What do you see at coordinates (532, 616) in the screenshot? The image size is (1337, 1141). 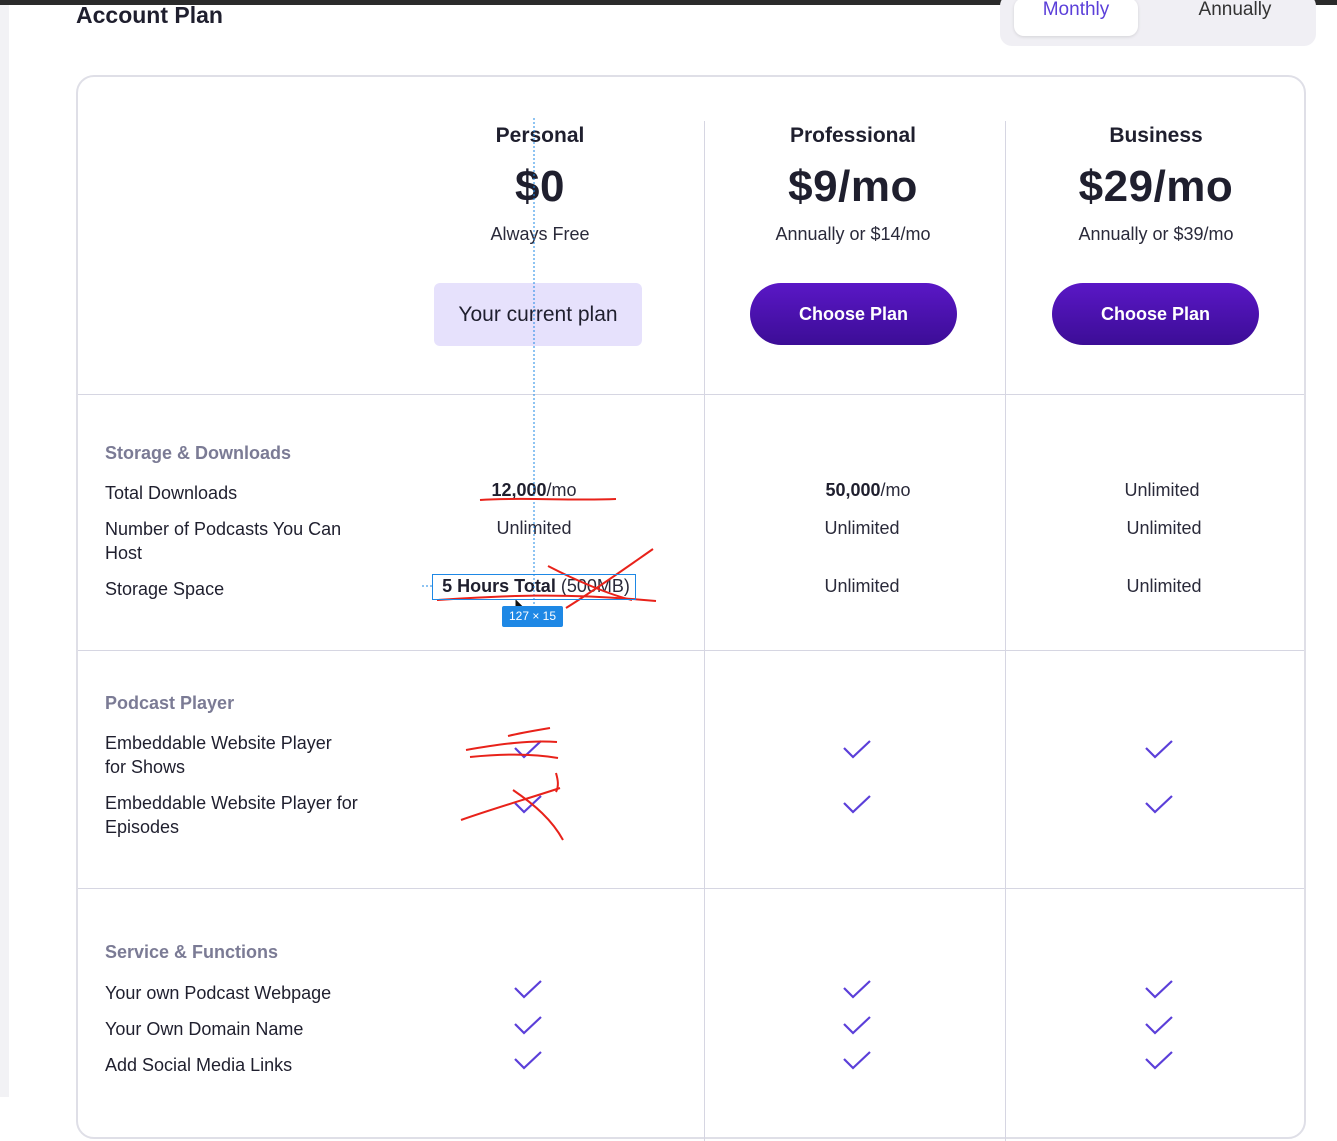 I see `measure-badge: 127 × 15` at bounding box center [532, 616].